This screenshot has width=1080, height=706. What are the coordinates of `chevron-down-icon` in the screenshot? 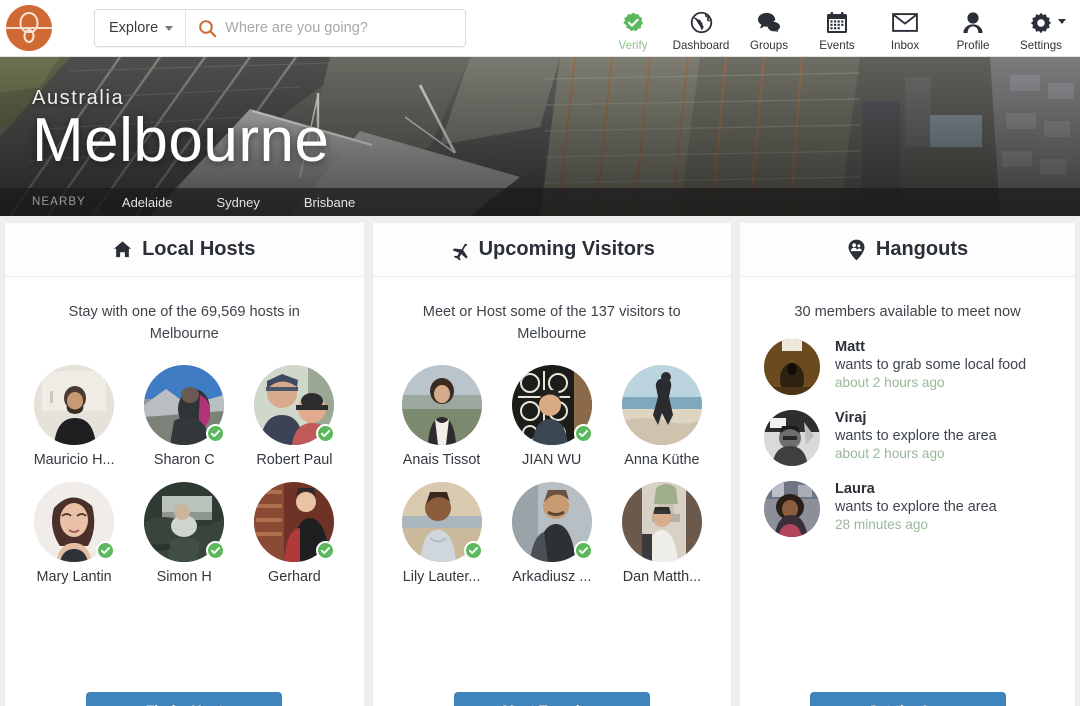 It's located at (169, 28).